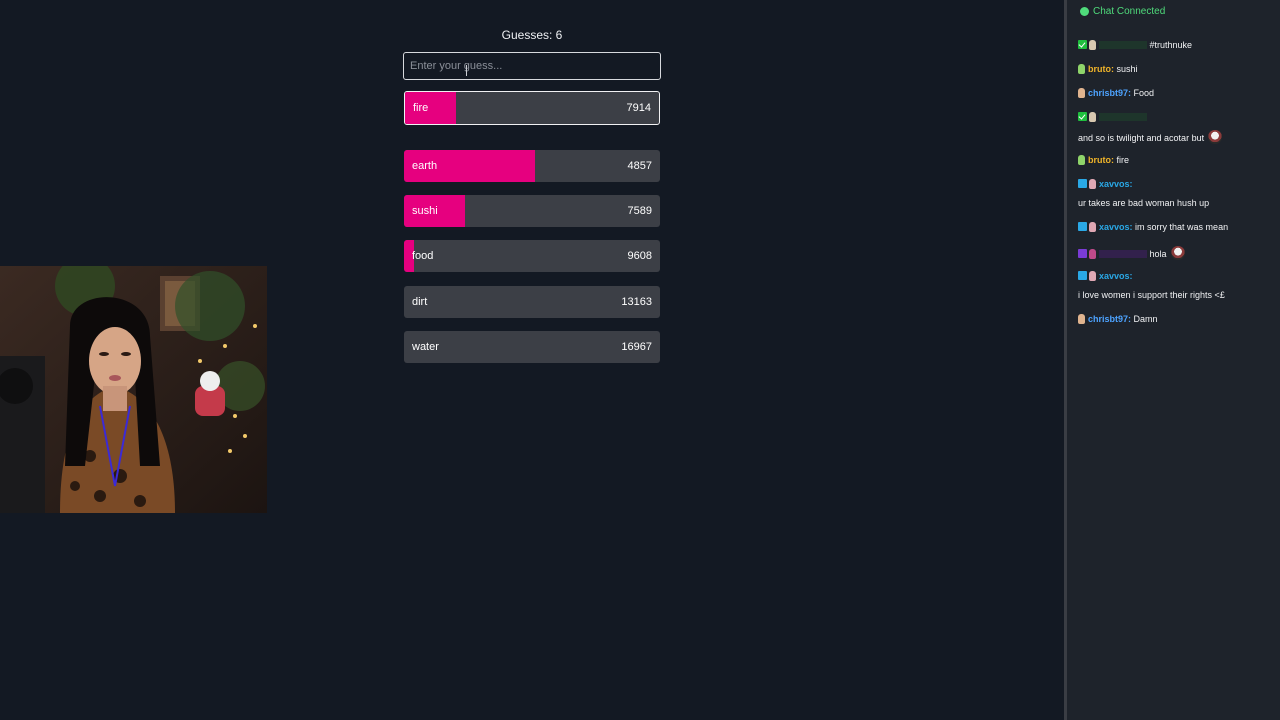 Image resolution: width=1280 pixels, height=720 pixels. Describe the element at coordinates (1176, 319) in the screenshot. I see `chat-message: chrisbt97: Damn` at that location.